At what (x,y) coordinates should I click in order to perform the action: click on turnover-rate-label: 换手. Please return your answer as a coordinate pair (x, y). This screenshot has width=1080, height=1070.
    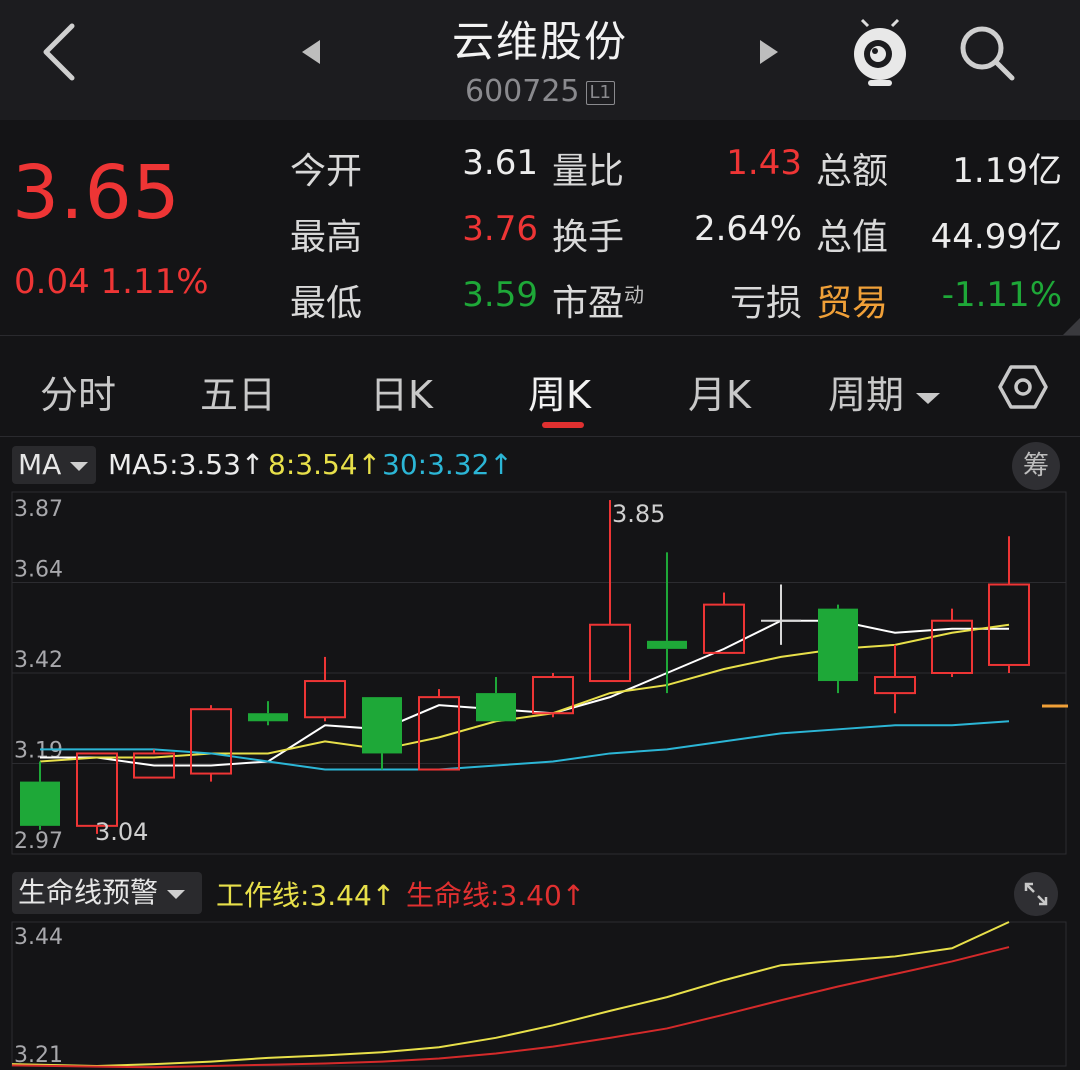
    Looking at the image, I should click on (588, 237).